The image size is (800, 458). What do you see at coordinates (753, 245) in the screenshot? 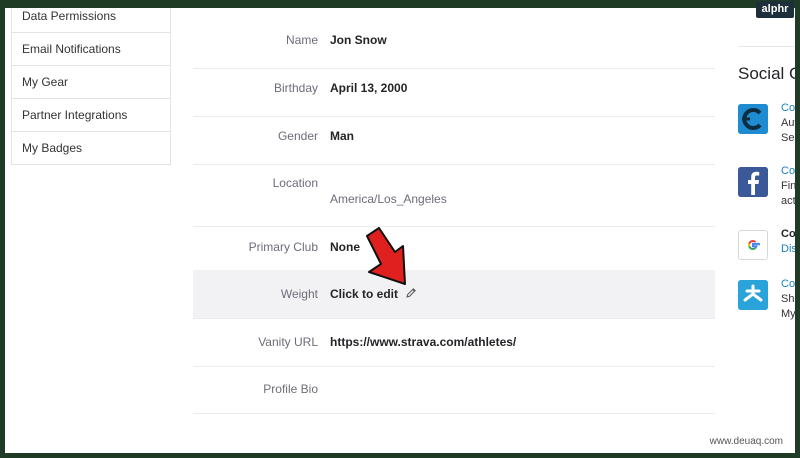
I see `google-icon` at bounding box center [753, 245].